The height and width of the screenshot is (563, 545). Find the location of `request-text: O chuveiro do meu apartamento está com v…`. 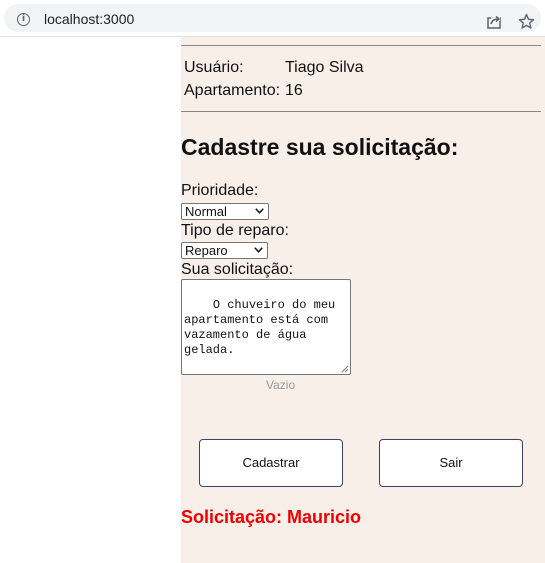

request-text: O chuveiro do meu apartamento está com v… is located at coordinates (263, 327).